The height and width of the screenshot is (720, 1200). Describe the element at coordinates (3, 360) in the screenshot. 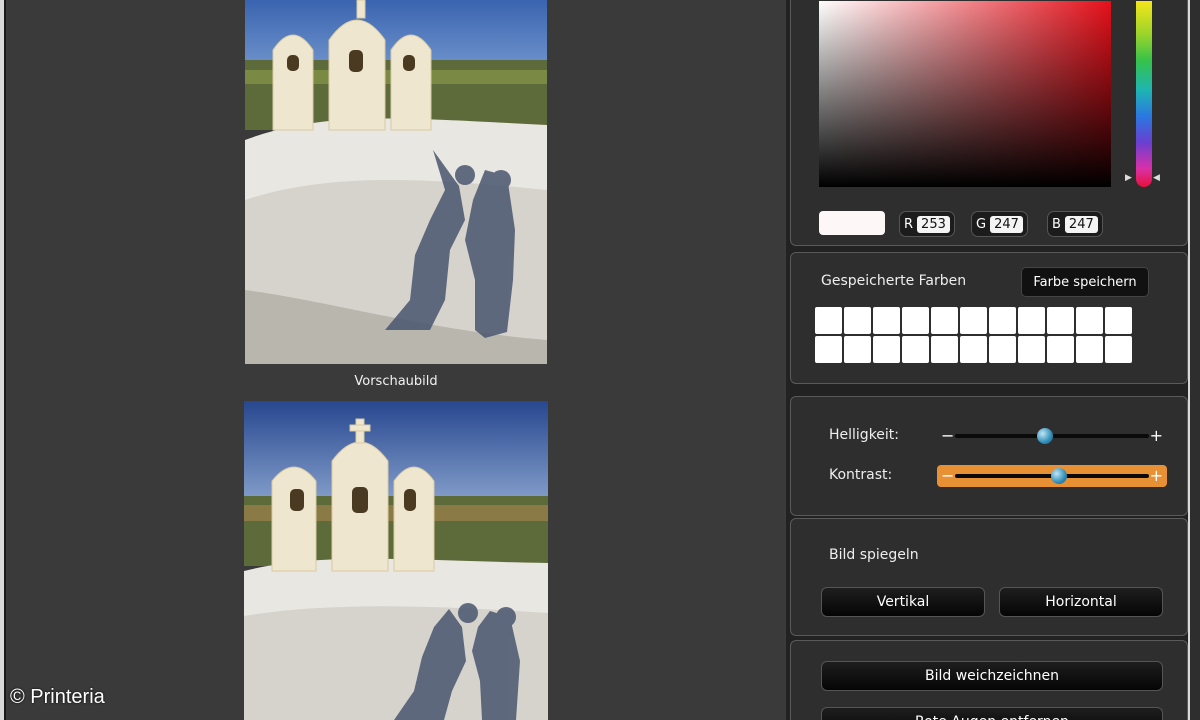

I see `window-left-edge` at that location.